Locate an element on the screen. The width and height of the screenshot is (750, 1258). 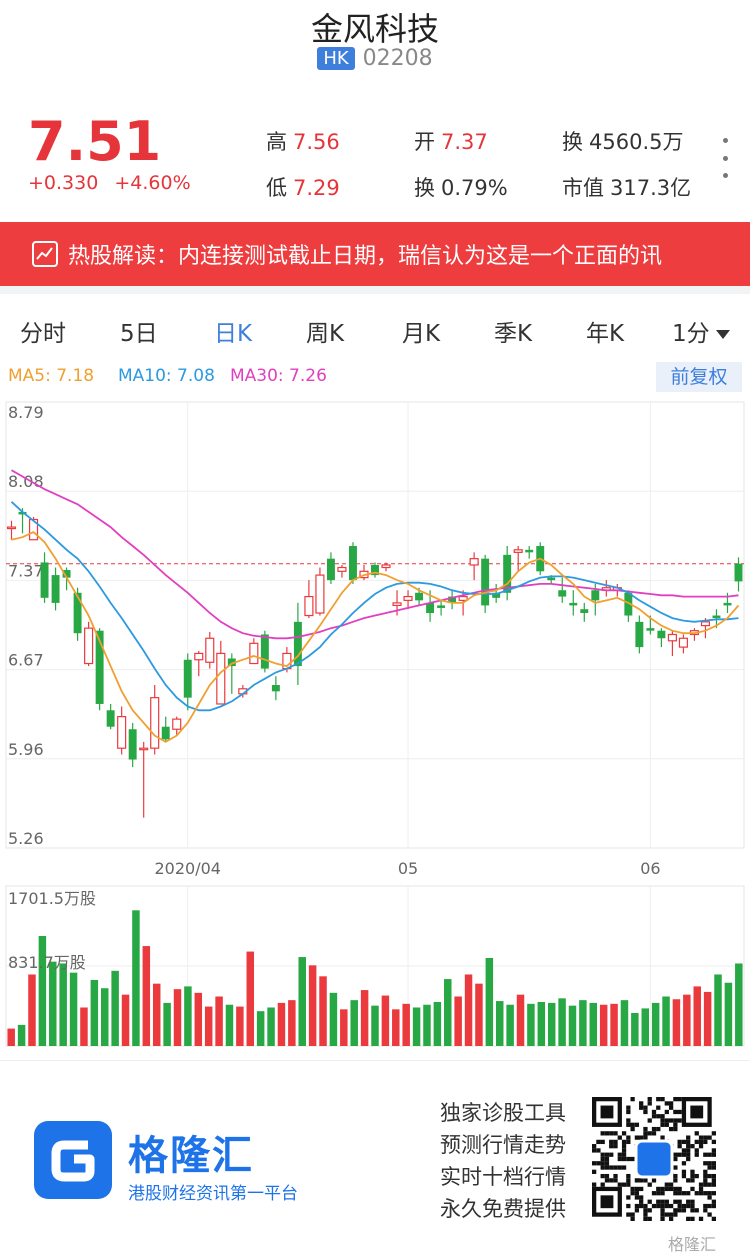
tab-intraday: 分时 is located at coordinates (43, 331).